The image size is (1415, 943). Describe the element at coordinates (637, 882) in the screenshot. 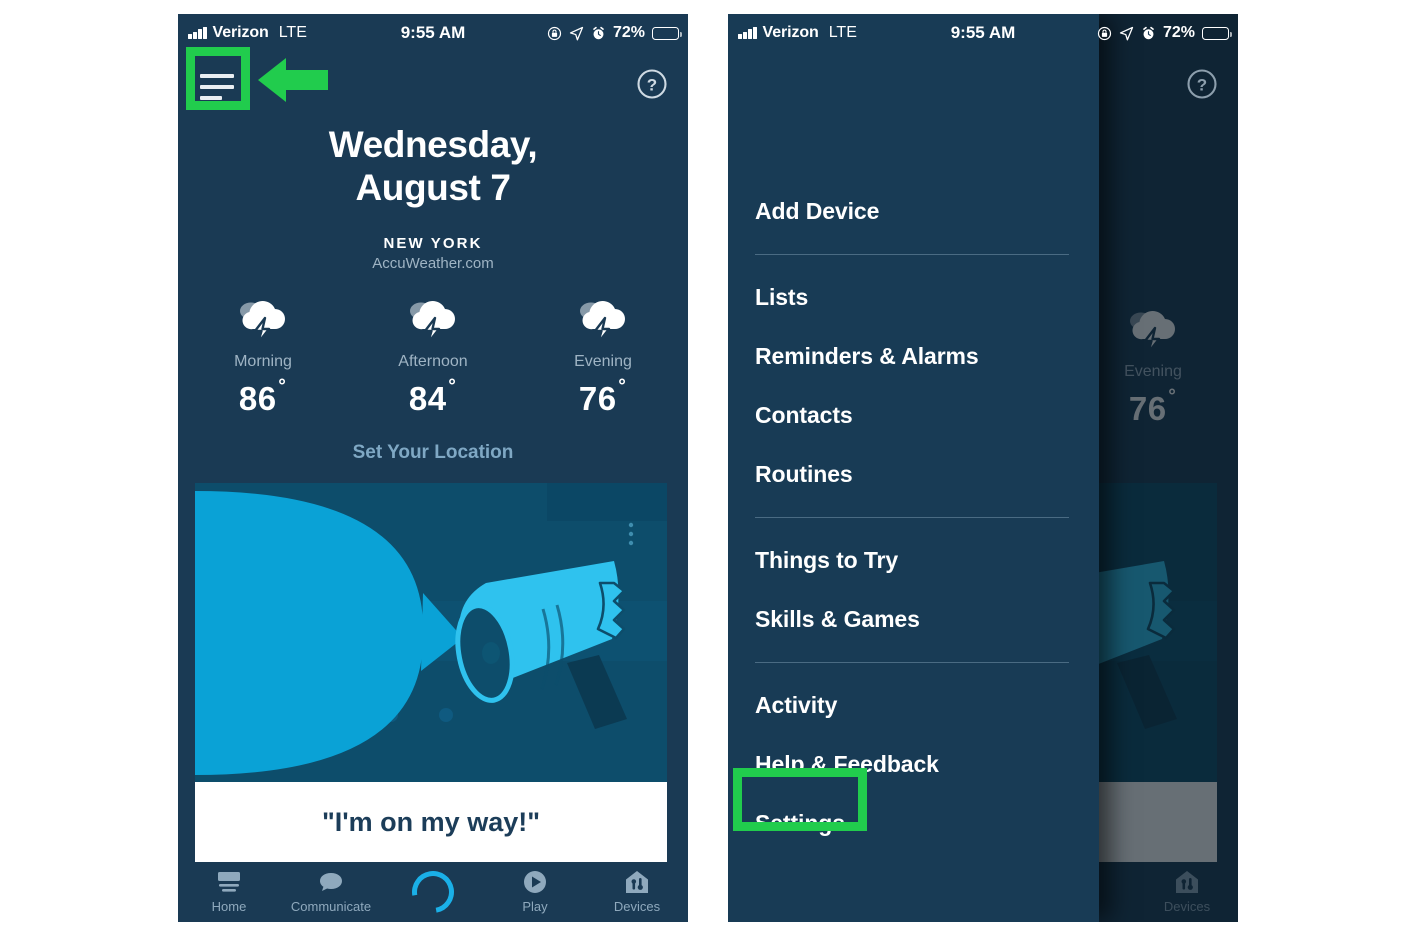

I see `devices-home-icon` at that location.